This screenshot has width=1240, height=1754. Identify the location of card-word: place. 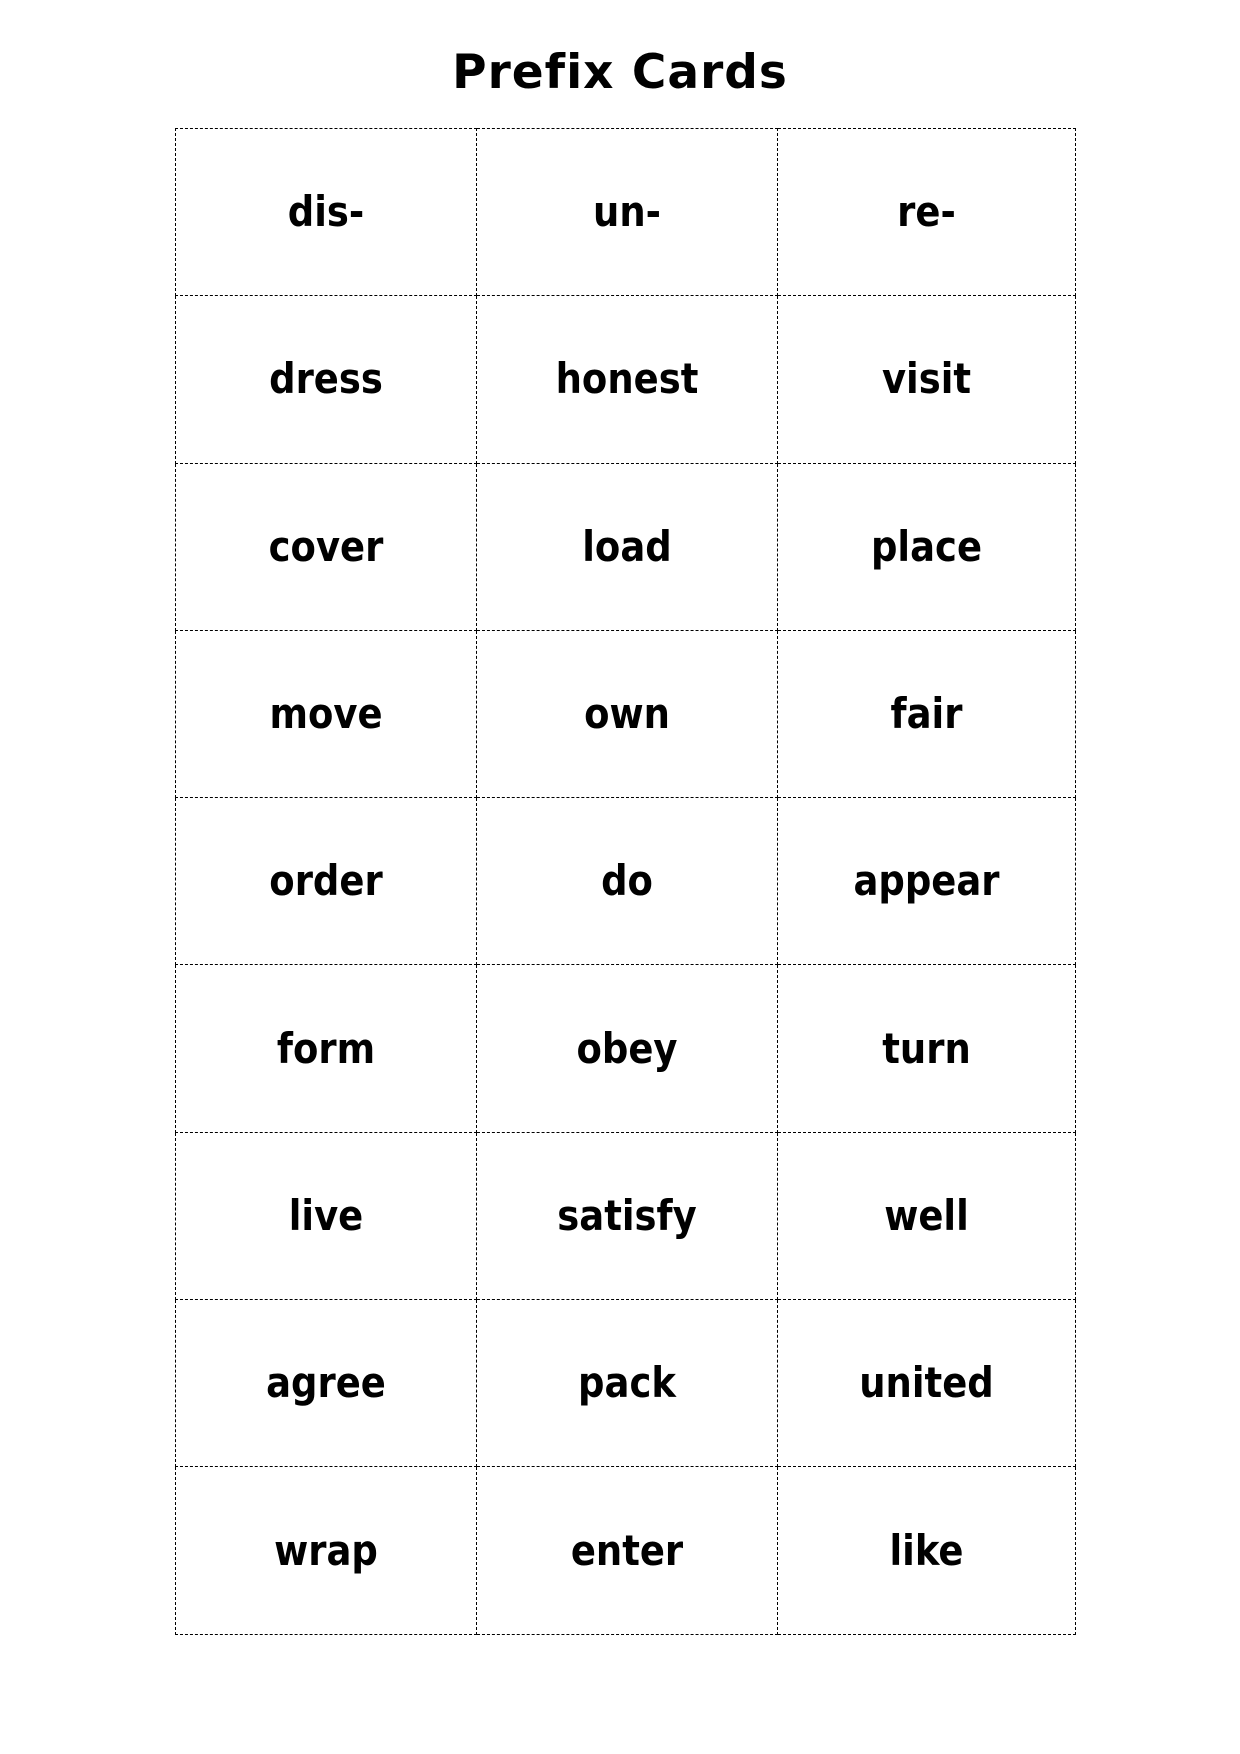
(926, 546).